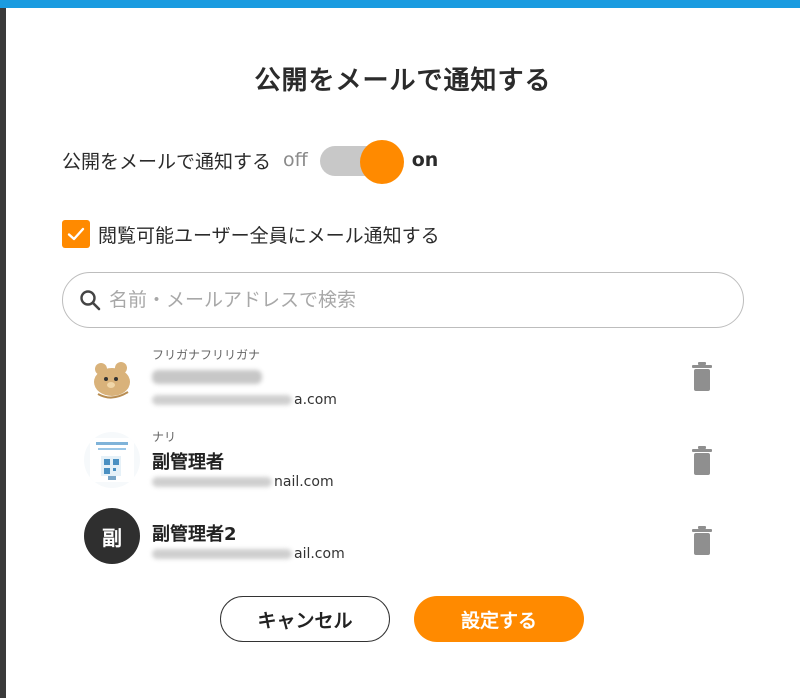  Describe the element at coordinates (404, 540) in the screenshot. I see `user-list-item: 副 副管理者2 ail.com` at that location.